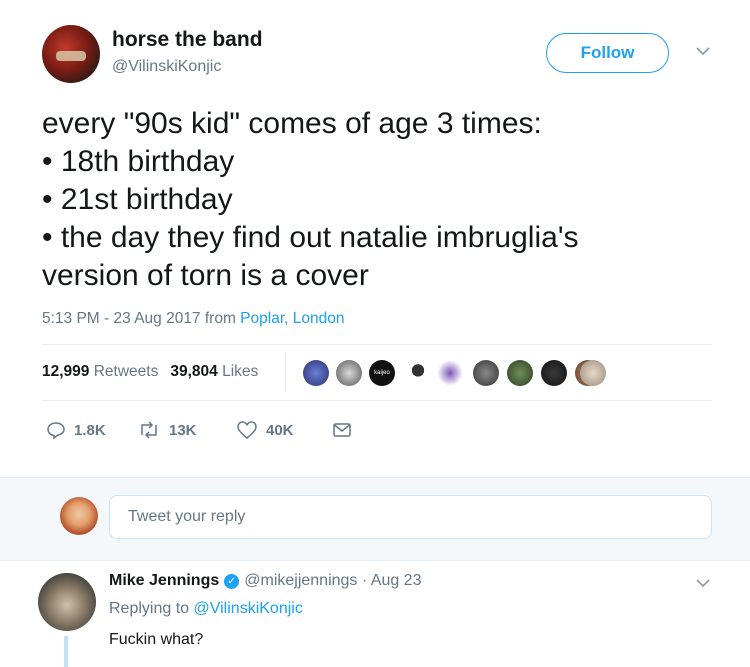 The height and width of the screenshot is (667, 750). I want to click on current-user-avatar, so click(79, 516).